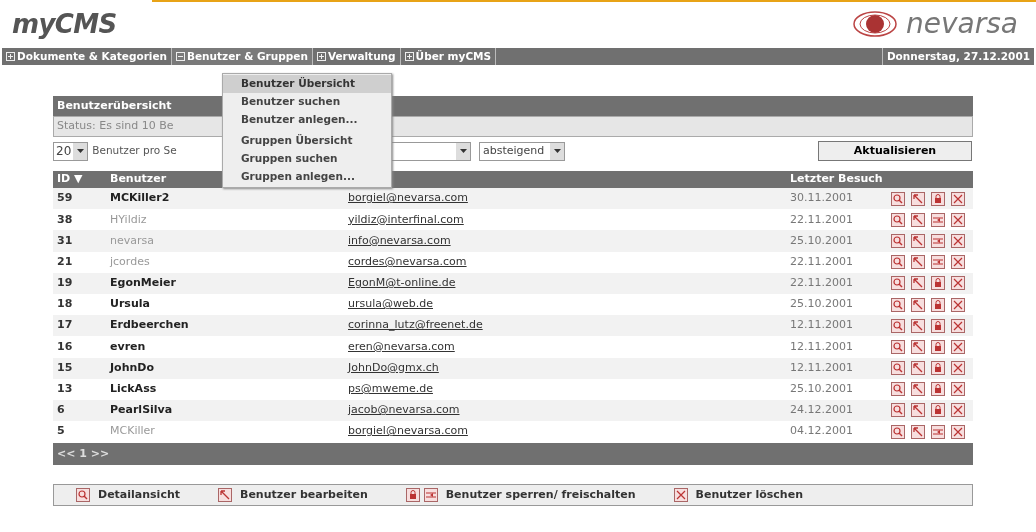 The image size is (1036, 532). Describe the element at coordinates (821, 410) in the screenshot. I see `date-cell-text: 24.12.2001` at that location.